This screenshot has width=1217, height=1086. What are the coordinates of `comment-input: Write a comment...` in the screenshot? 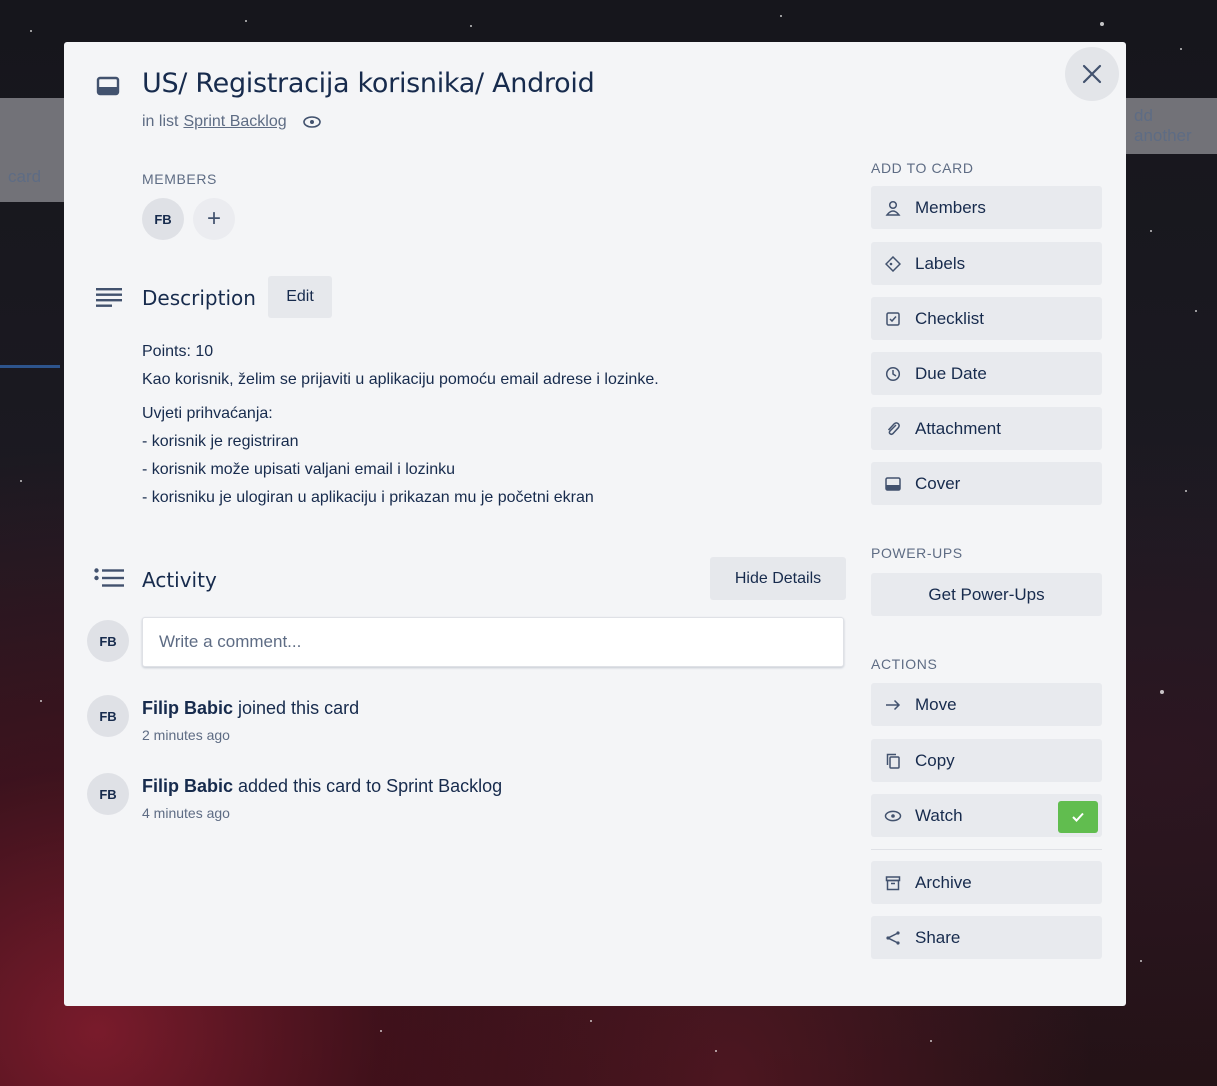 It's located at (493, 642).